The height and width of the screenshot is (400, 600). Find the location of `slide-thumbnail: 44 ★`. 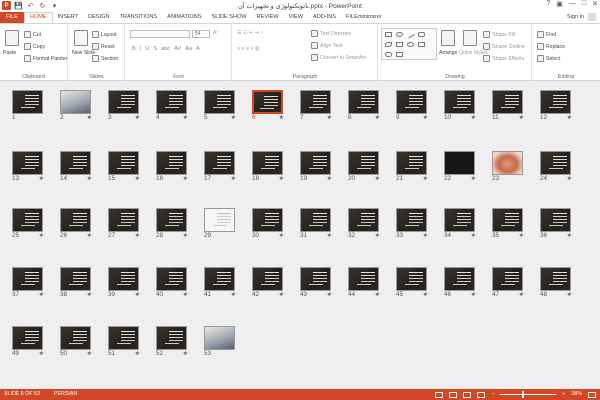

slide-thumbnail: 44 ★ is located at coordinates (364, 282).